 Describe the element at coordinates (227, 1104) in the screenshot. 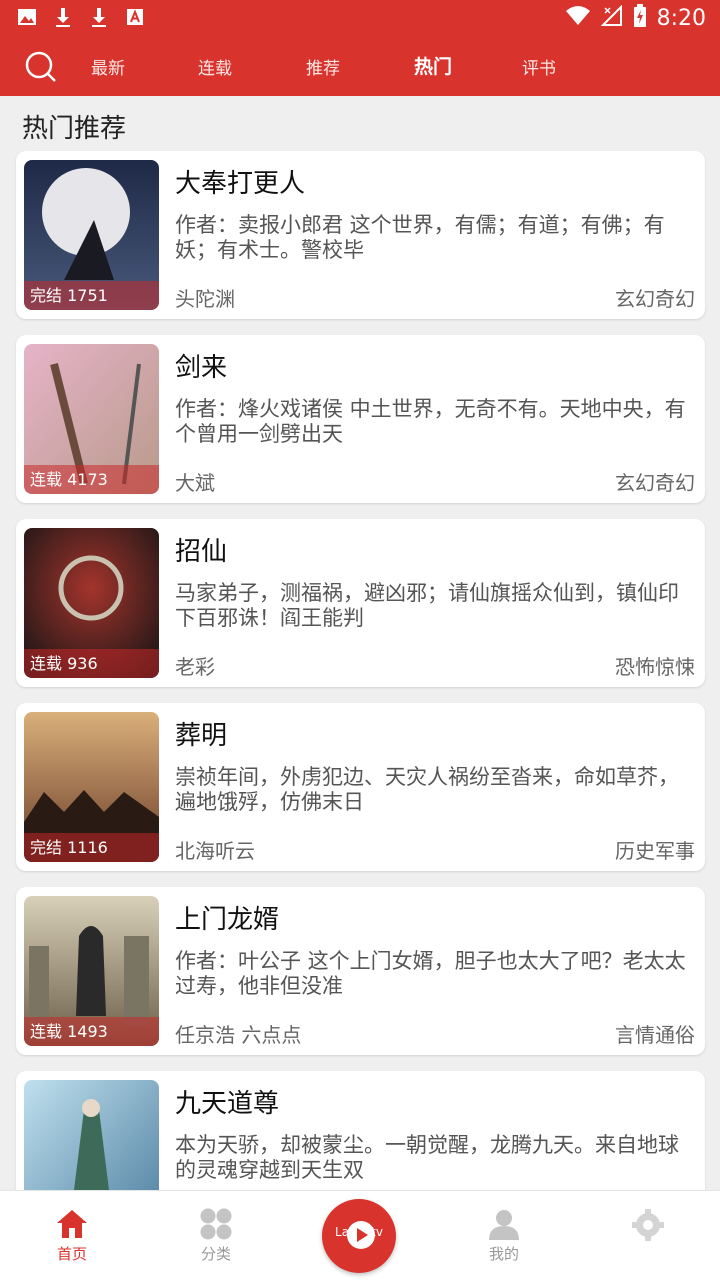

I see `book-title: 九天道尊` at that location.